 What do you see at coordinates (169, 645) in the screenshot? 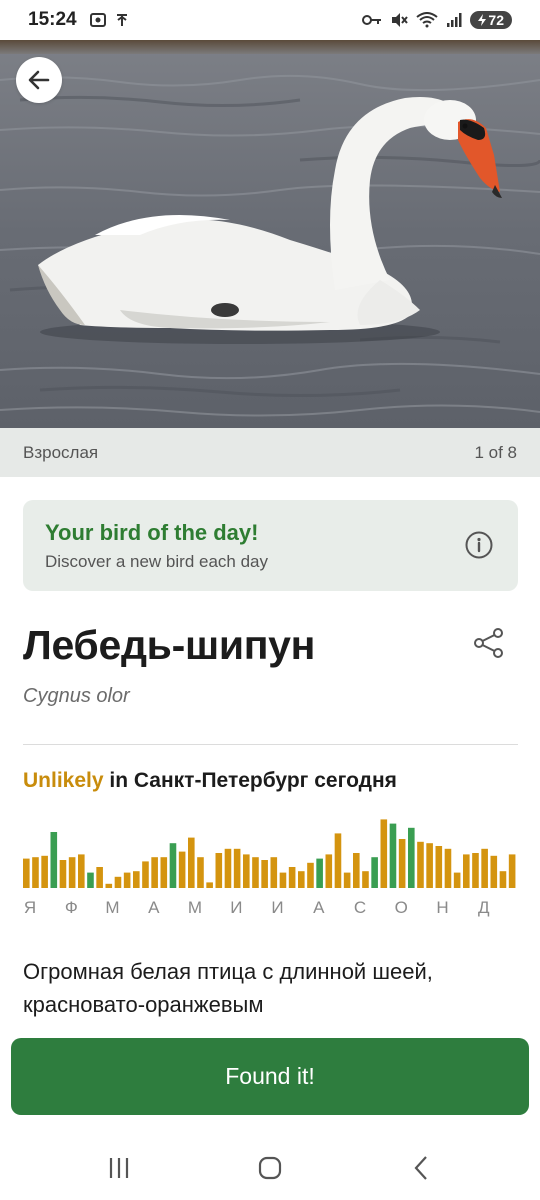
I see `bird-name: Лебедь-шипун` at bounding box center [169, 645].